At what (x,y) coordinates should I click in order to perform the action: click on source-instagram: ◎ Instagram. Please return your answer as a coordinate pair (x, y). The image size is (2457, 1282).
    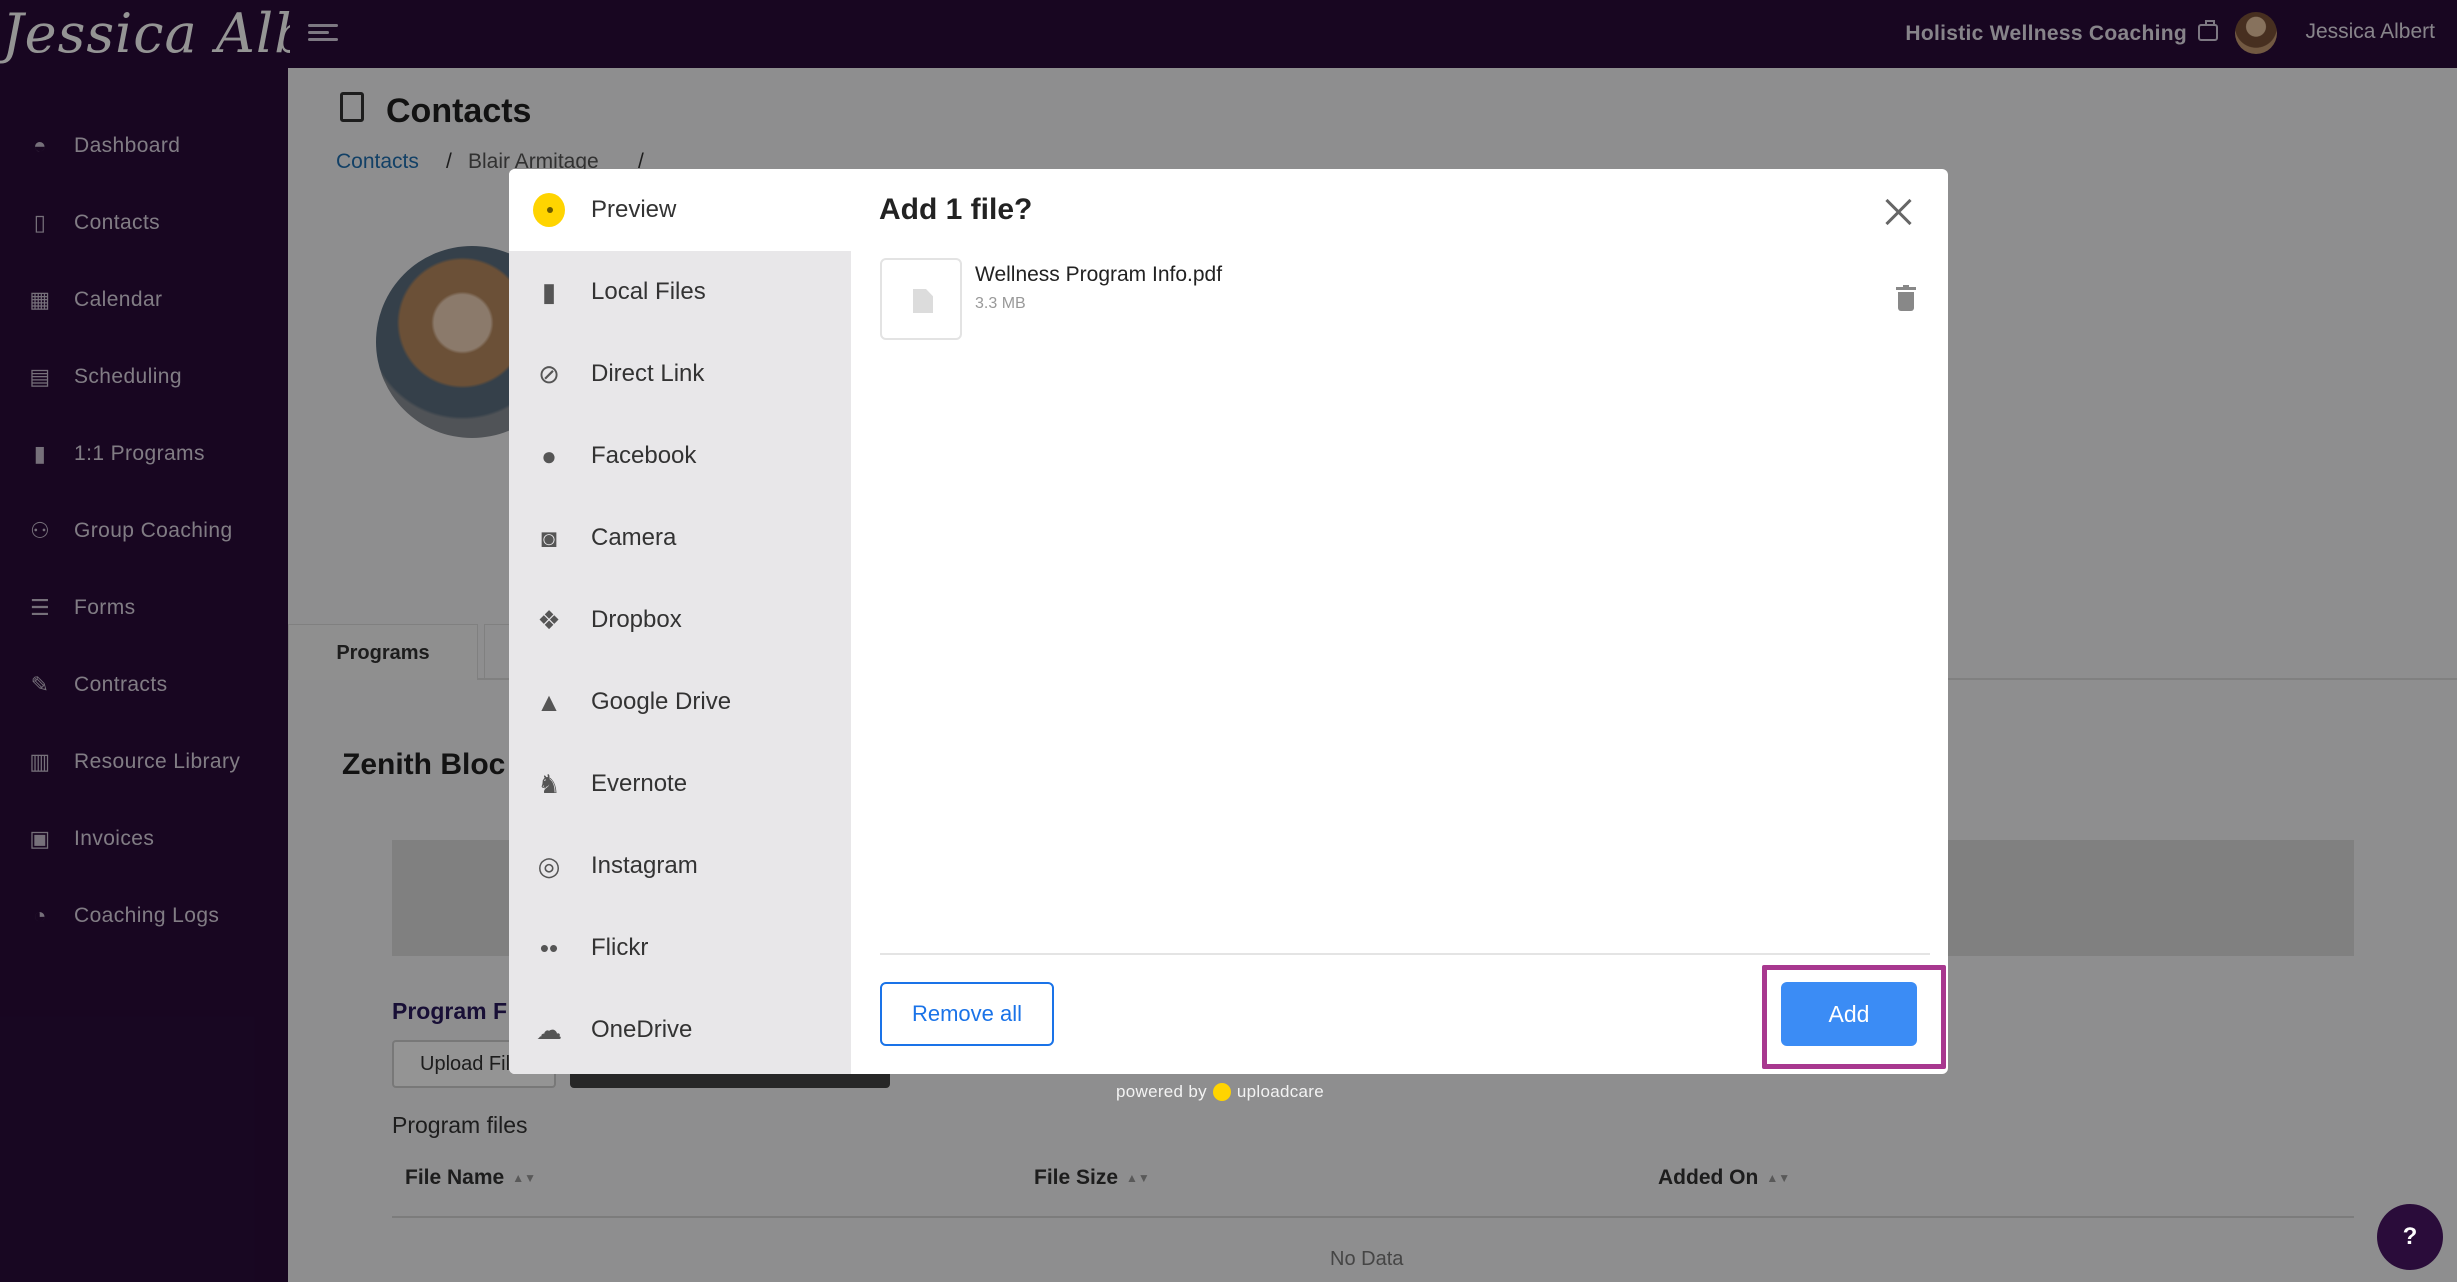
    Looking at the image, I should click on (680, 866).